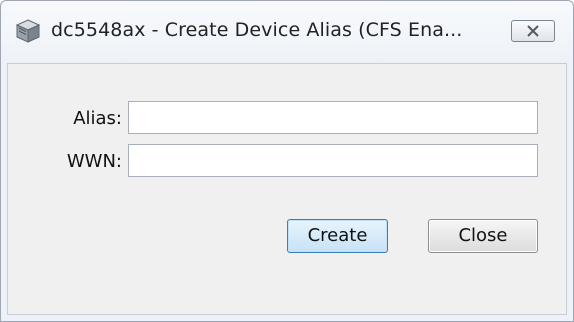 The image size is (574, 322). I want to click on alias-label: Alias:, so click(97, 118).